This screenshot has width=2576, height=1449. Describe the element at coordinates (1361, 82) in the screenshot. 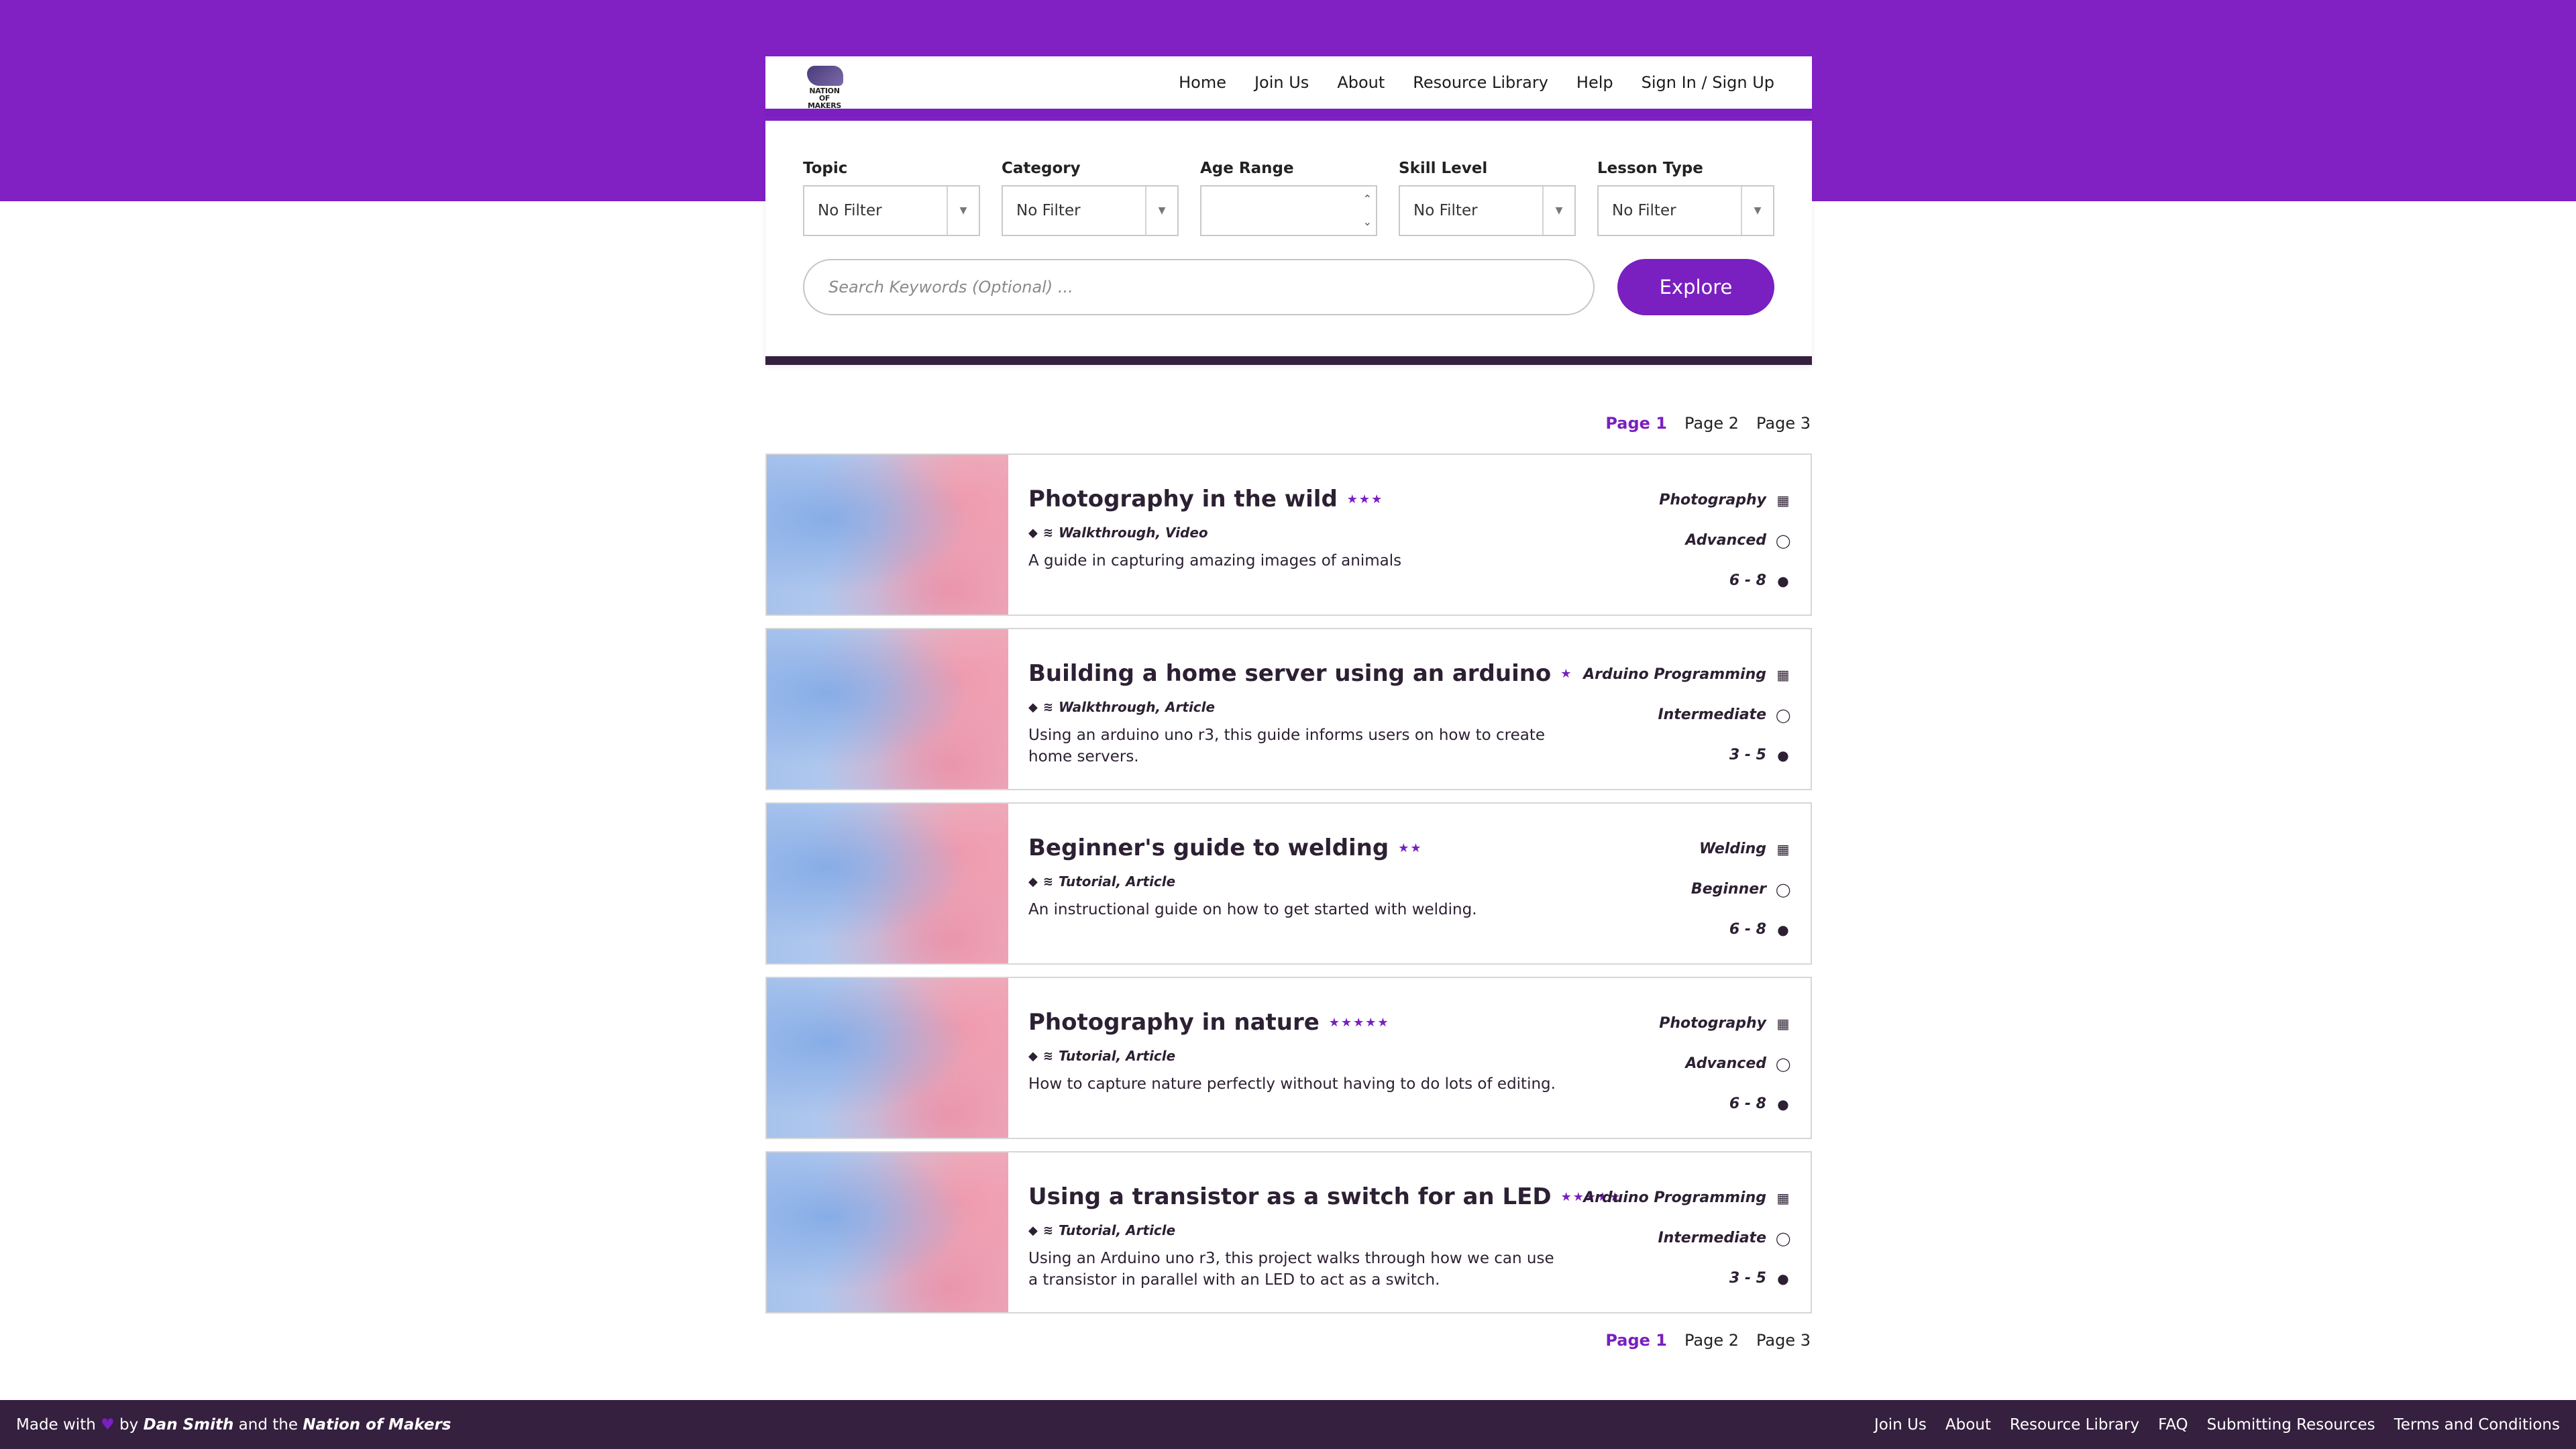

I see `nav-about: About` at that location.